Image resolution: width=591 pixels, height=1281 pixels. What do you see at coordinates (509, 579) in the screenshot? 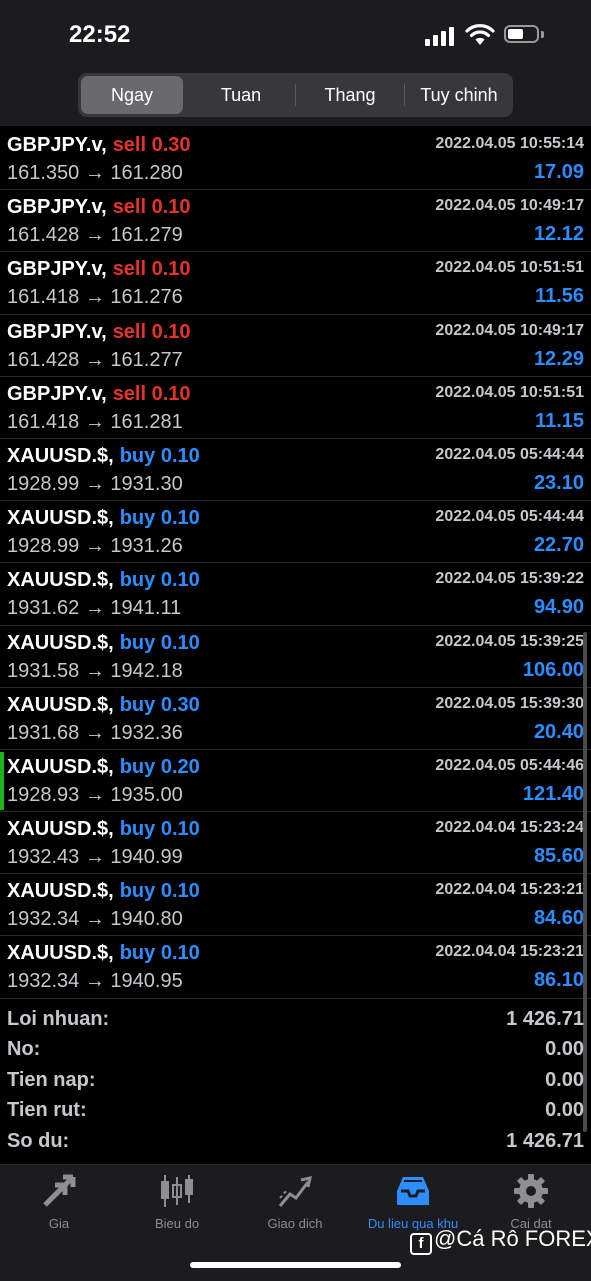
I see `trade-timestamp: 2022.04.05 15:39:22` at bounding box center [509, 579].